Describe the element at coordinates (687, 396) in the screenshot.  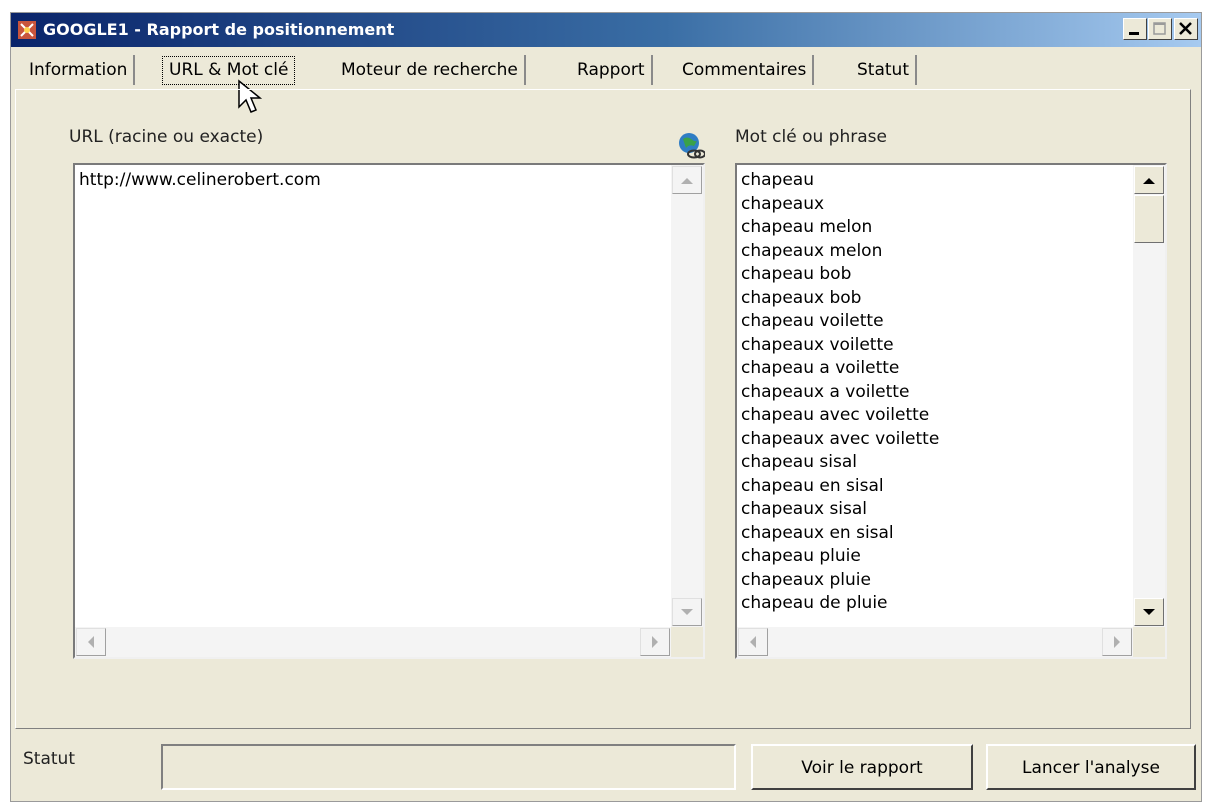
I see `url-vertical-scrollbar` at that location.